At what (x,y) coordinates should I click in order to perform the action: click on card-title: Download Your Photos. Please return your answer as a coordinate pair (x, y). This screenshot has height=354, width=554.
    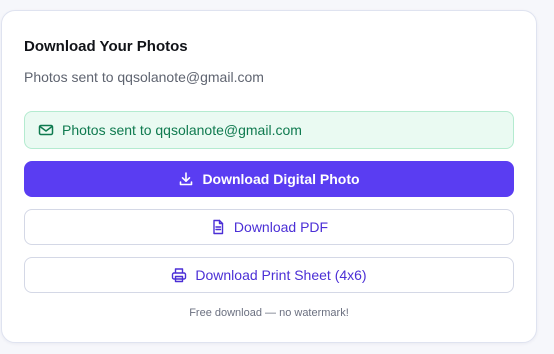
    Looking at the image, I should click on (106, 46).